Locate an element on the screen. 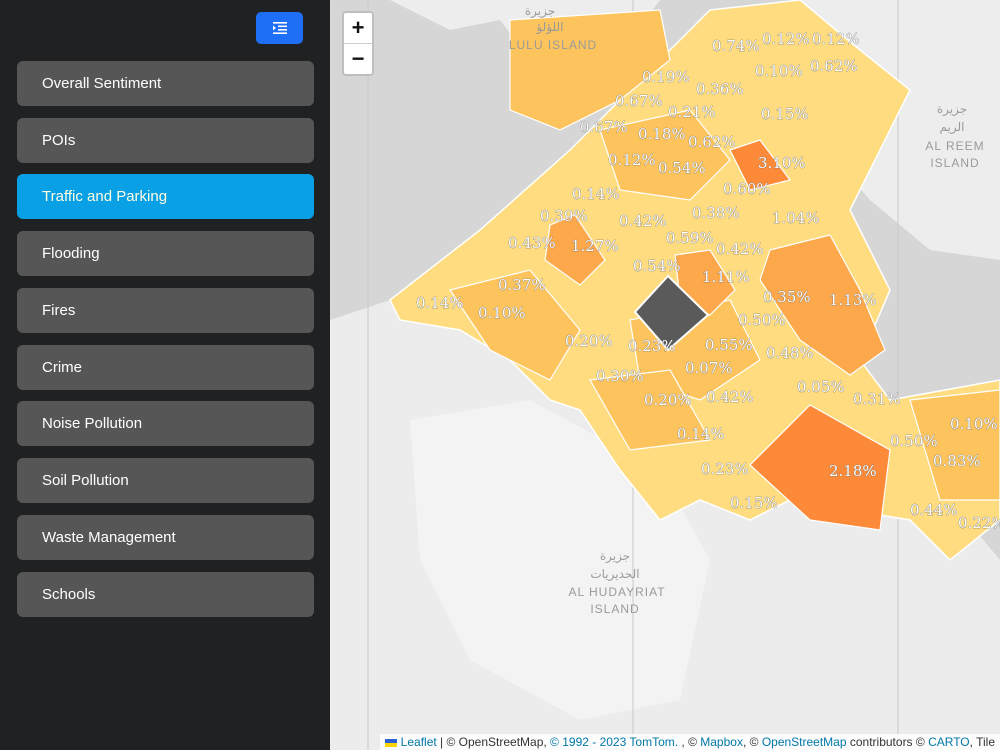 This screenshot has width=1000, height=750. menu-item-crime: Crime is located at coordinates (165, 367).